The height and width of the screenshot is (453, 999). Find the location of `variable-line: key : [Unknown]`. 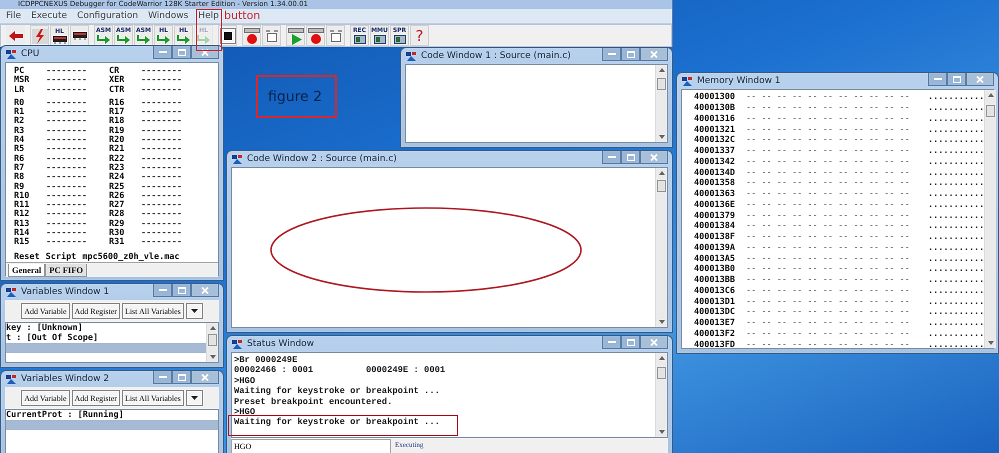

variable-line: key : [Unknown] is located at coordinates (106, 328).